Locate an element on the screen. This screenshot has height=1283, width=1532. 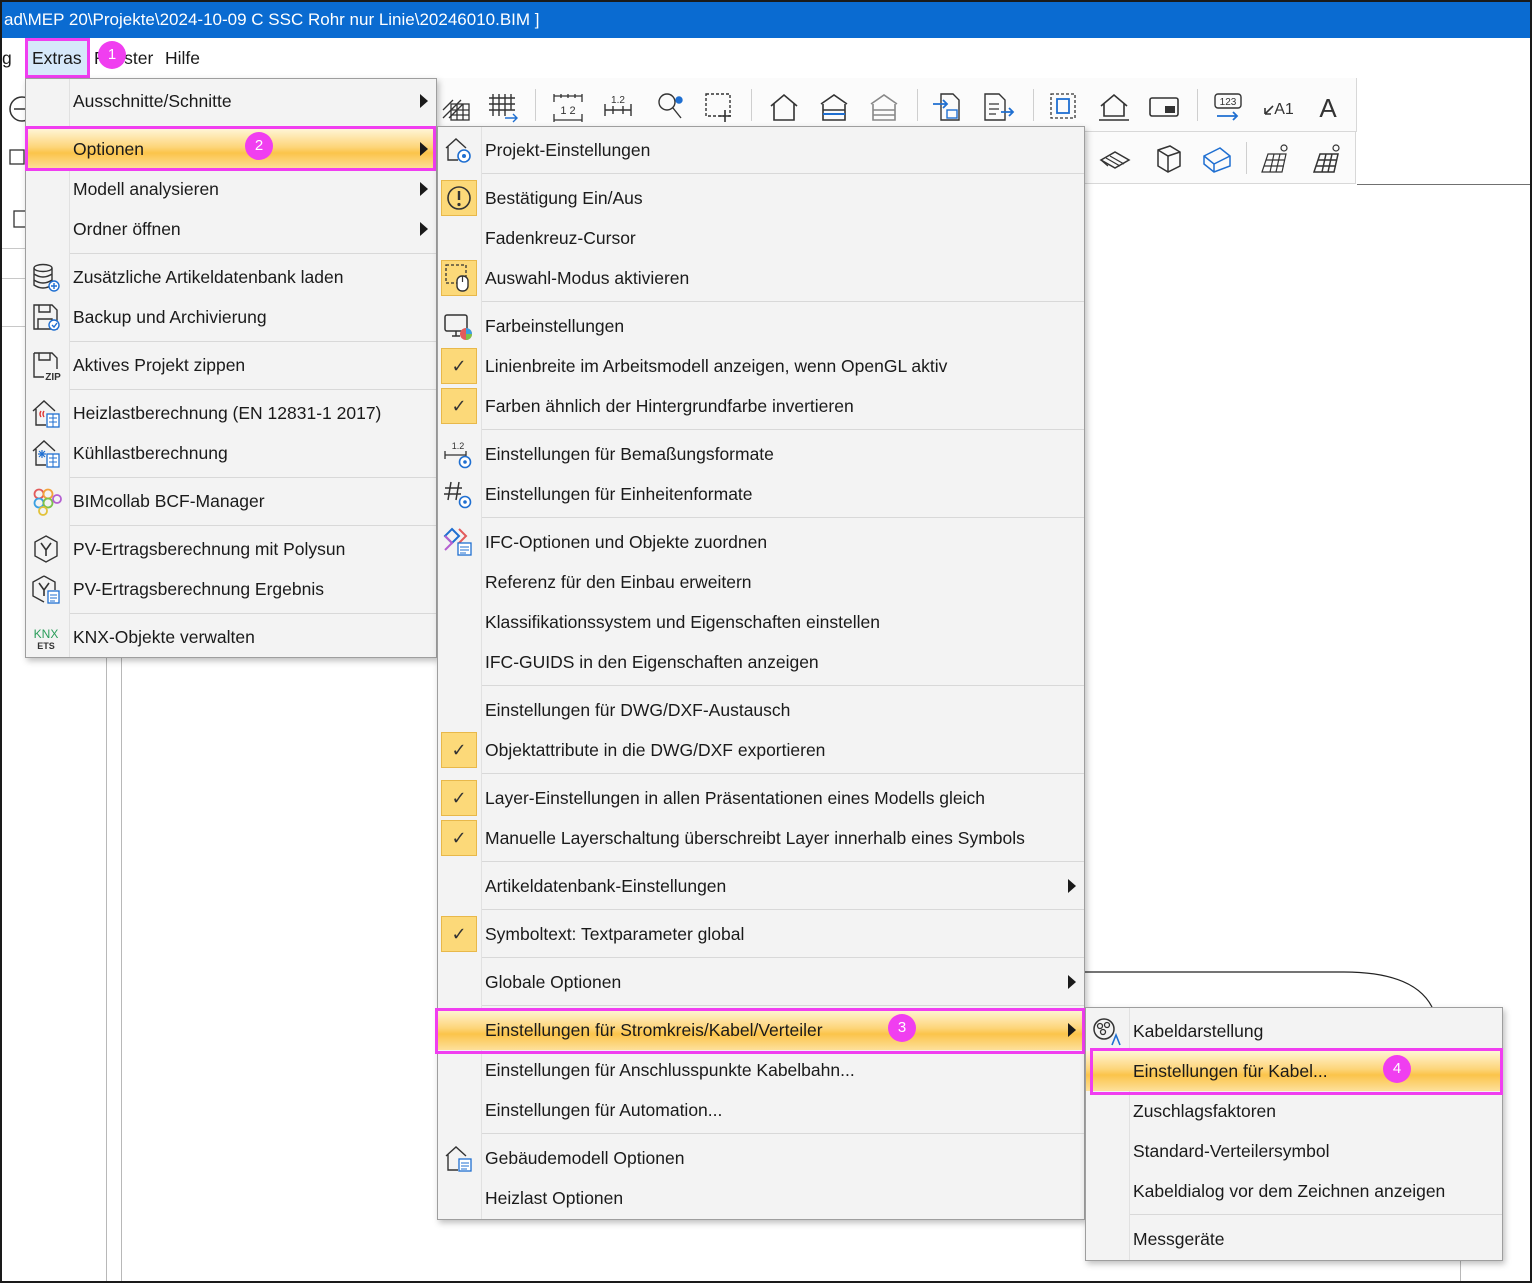
menu-item-knx: KNX ETS KNX-Objekte verwalten is located at coordinates (231, 637).